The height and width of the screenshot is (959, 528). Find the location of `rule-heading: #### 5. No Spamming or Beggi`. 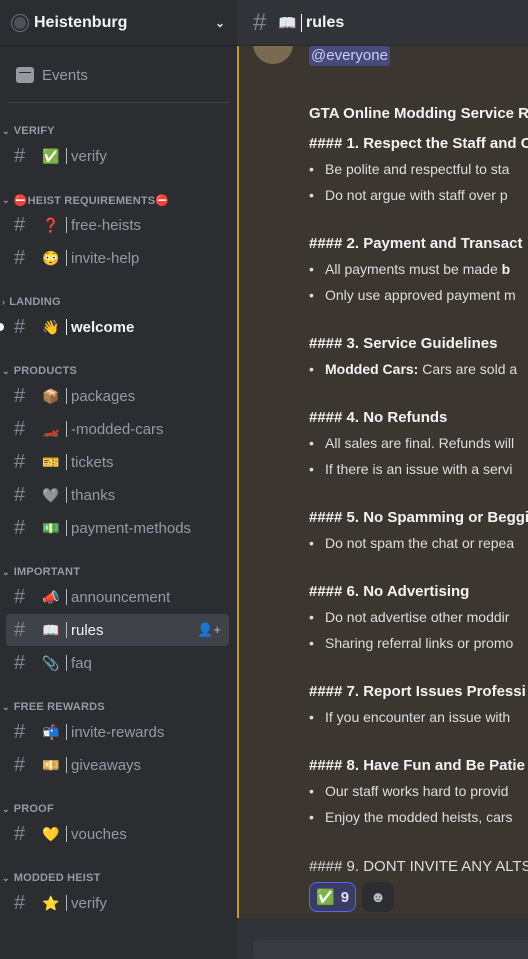

rule-heading: #### 5. No Spamming or Beggi is located at coordinates (418, 517).